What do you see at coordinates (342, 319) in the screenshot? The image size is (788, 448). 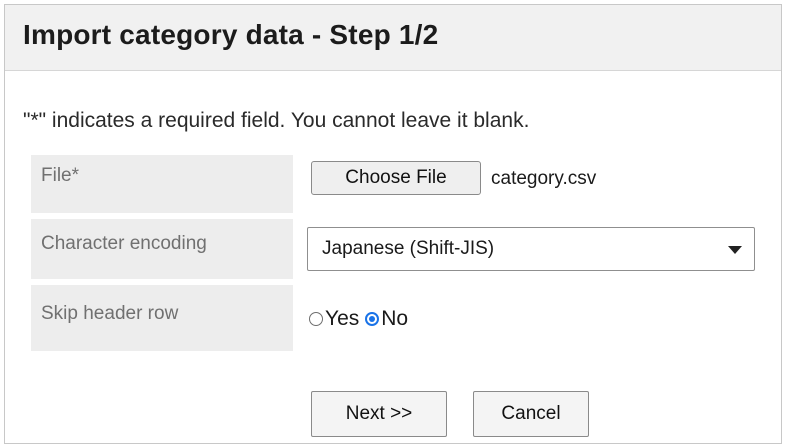 I see `radio-yes-label: Yes` at bounding box center [342, 319].